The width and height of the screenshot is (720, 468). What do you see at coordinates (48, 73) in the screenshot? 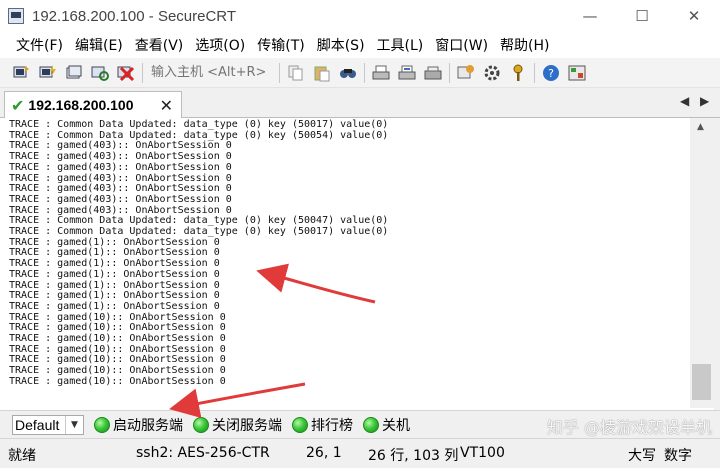
I see `quick-connect-icon` at bounding box center [48, 73].